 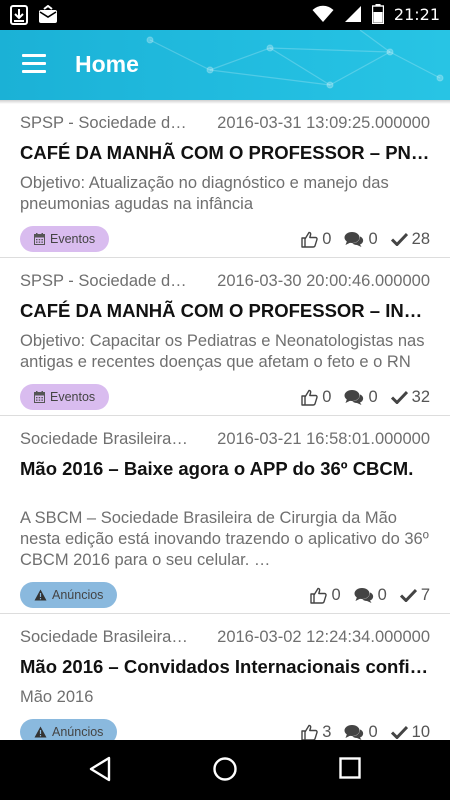 I want to click on back-icon, so click(x=100, y=769).